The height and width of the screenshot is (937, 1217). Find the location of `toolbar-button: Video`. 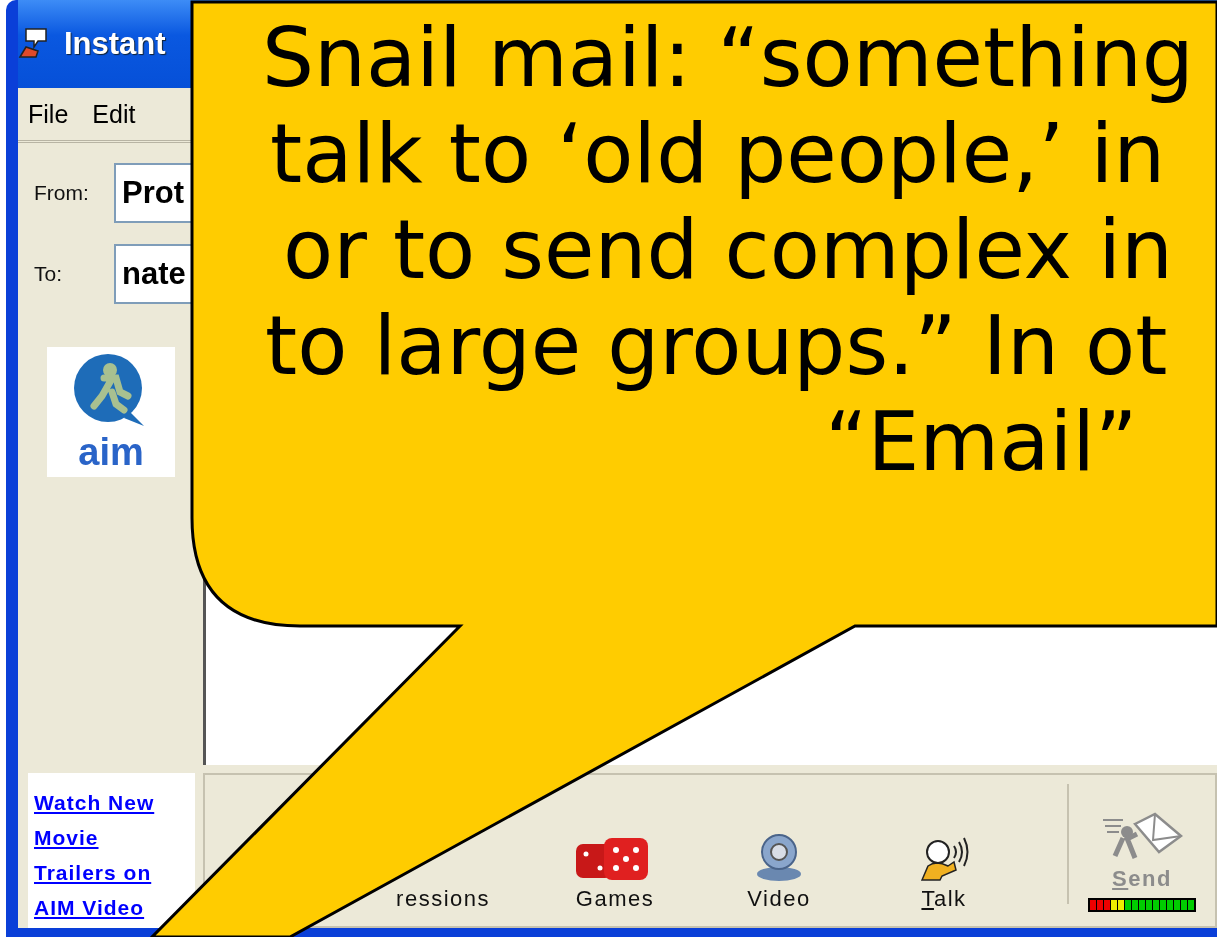

toolbar-button: Video is located at coordinates (779, 872).